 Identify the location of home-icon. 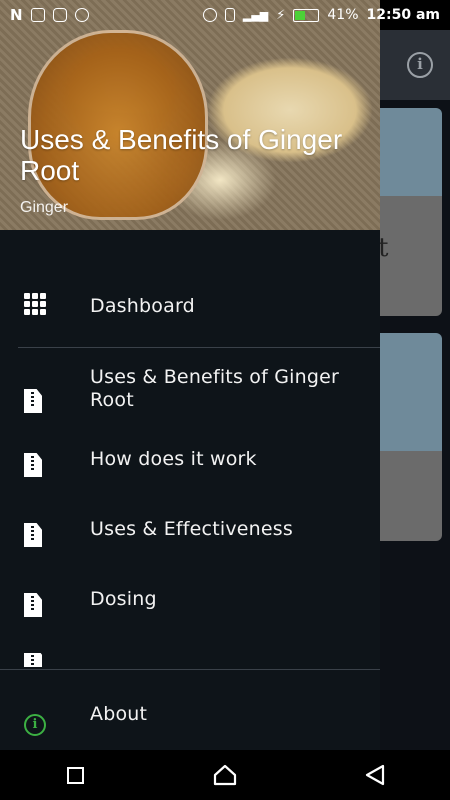
(225, 775).